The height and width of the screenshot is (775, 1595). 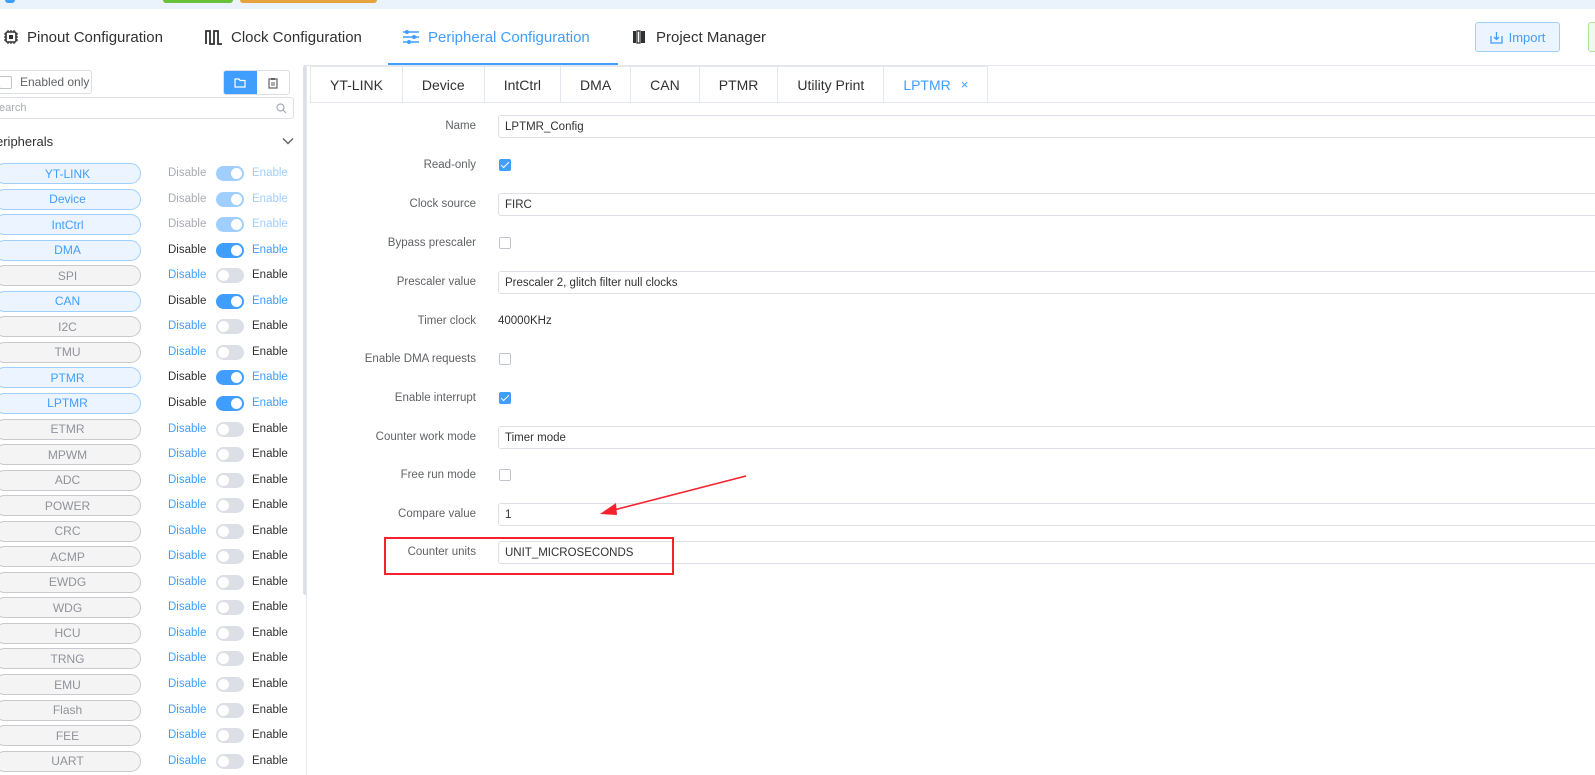 I want to click on bypass-prescaler-checkbox, so click(x=505, y=243).